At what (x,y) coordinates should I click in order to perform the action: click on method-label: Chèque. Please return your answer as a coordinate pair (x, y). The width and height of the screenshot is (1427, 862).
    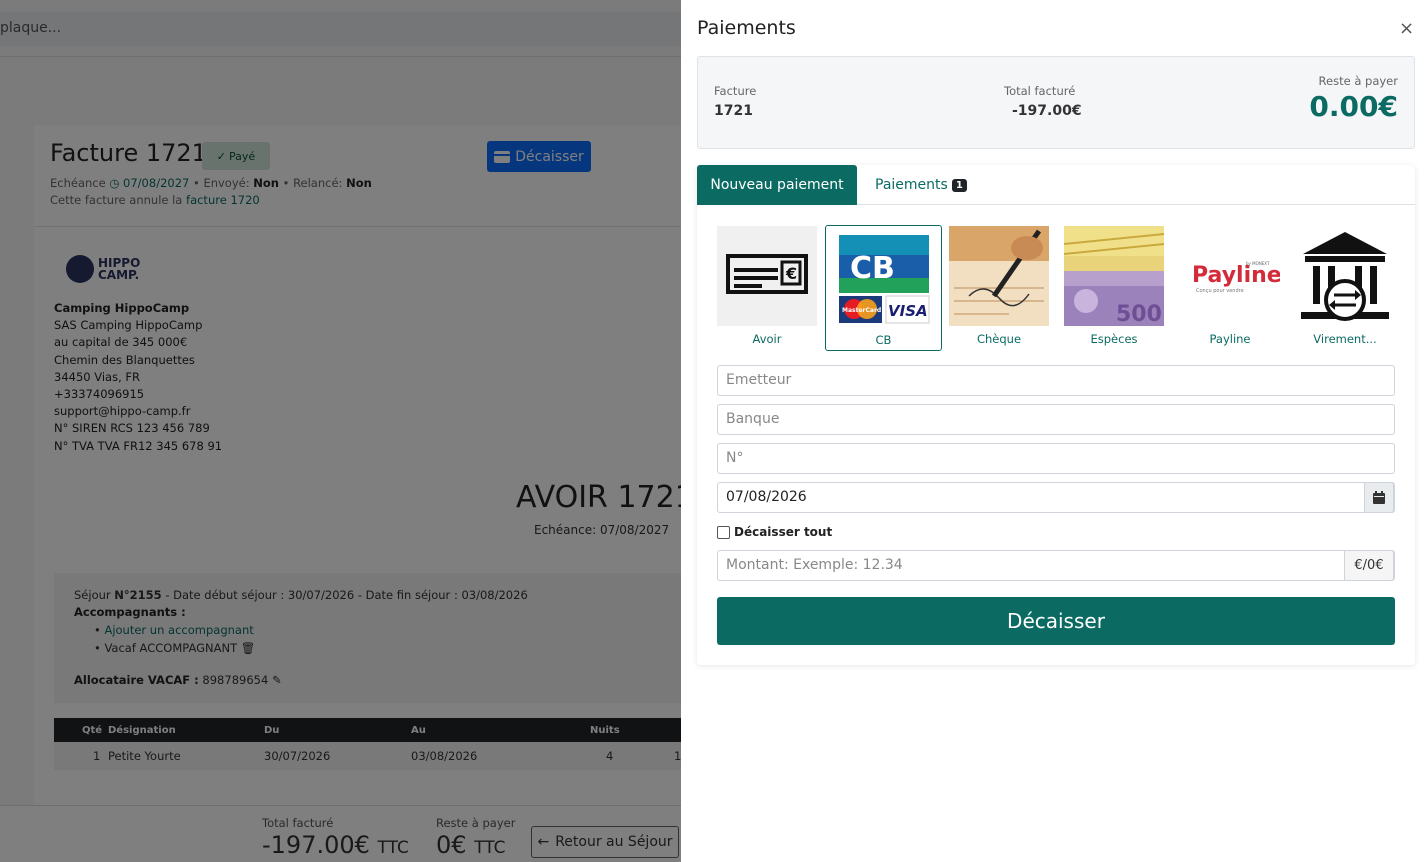
    Looking at the image, I should click on (999, 339).